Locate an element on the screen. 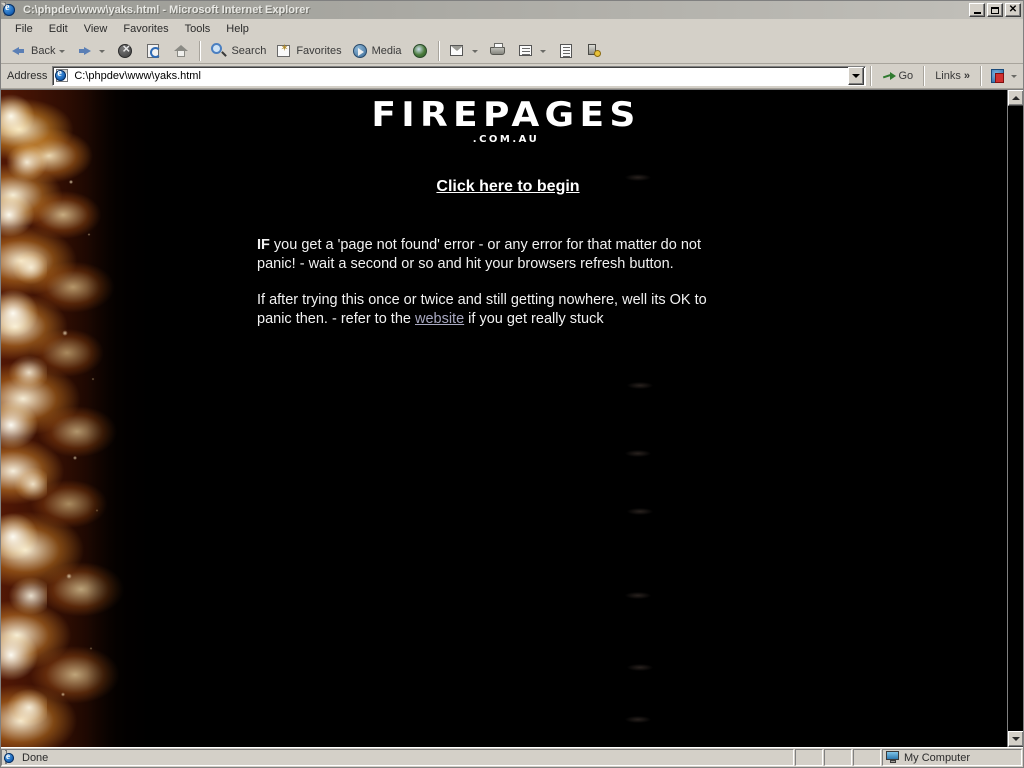 This screenshot has width=1024, height=768. document-icon is located at coordinates (566, 51).